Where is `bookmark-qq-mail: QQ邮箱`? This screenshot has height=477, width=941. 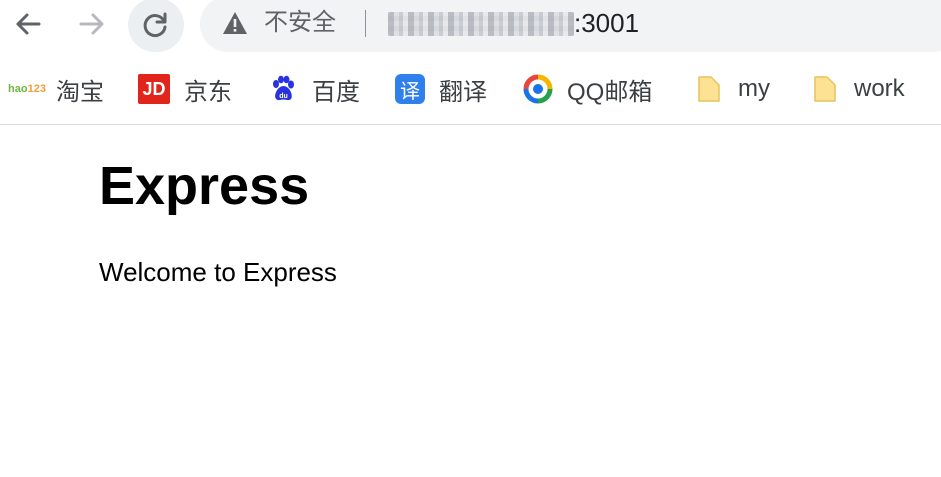
bookmark-qq-mail: QQ邮箱 is located at coordinates (587, 89).